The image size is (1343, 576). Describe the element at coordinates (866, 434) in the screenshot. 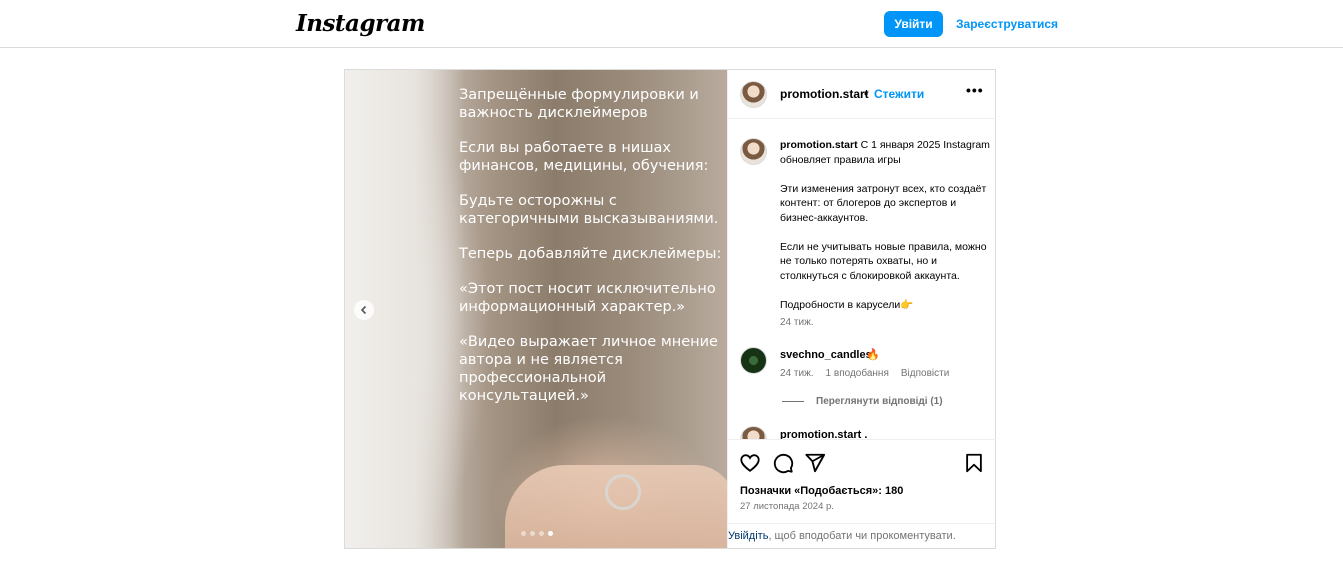

I see `comment-text: .` at that location.